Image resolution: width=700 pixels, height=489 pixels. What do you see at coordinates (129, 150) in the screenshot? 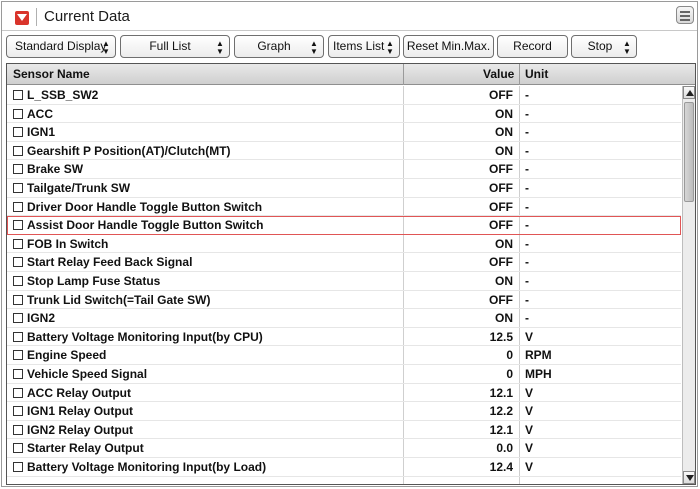
I see `sensor-name: Gearshift P Position(AT)/Clutch(MT)` at bounding box center [129, 150].